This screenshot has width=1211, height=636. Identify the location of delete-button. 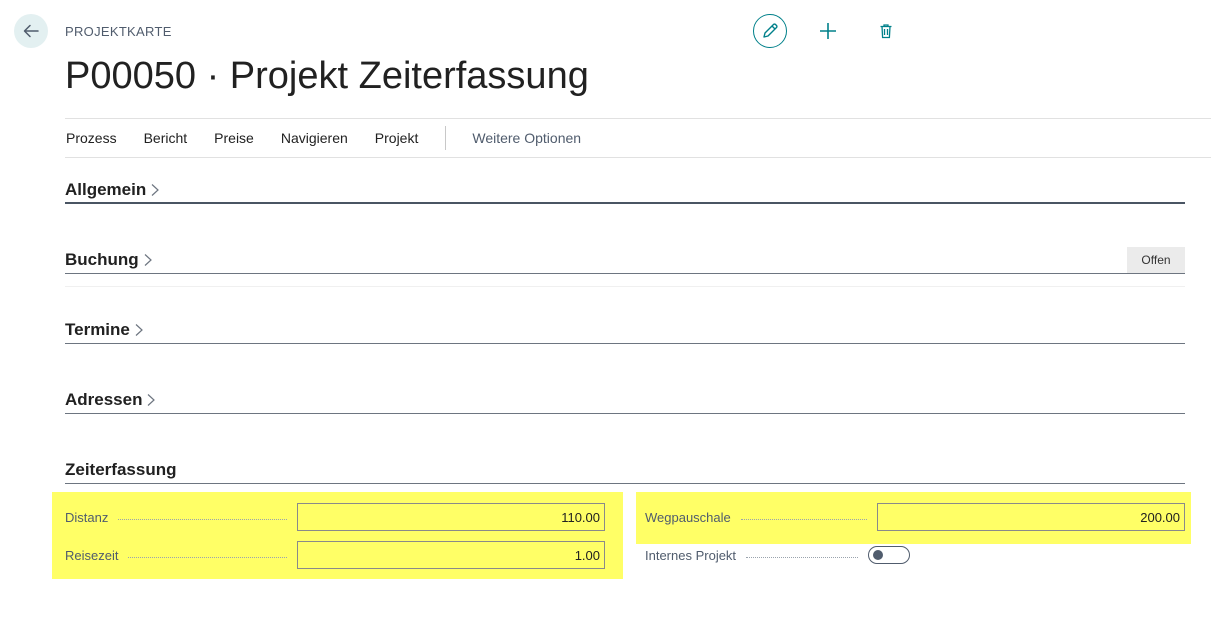
(886, 31).